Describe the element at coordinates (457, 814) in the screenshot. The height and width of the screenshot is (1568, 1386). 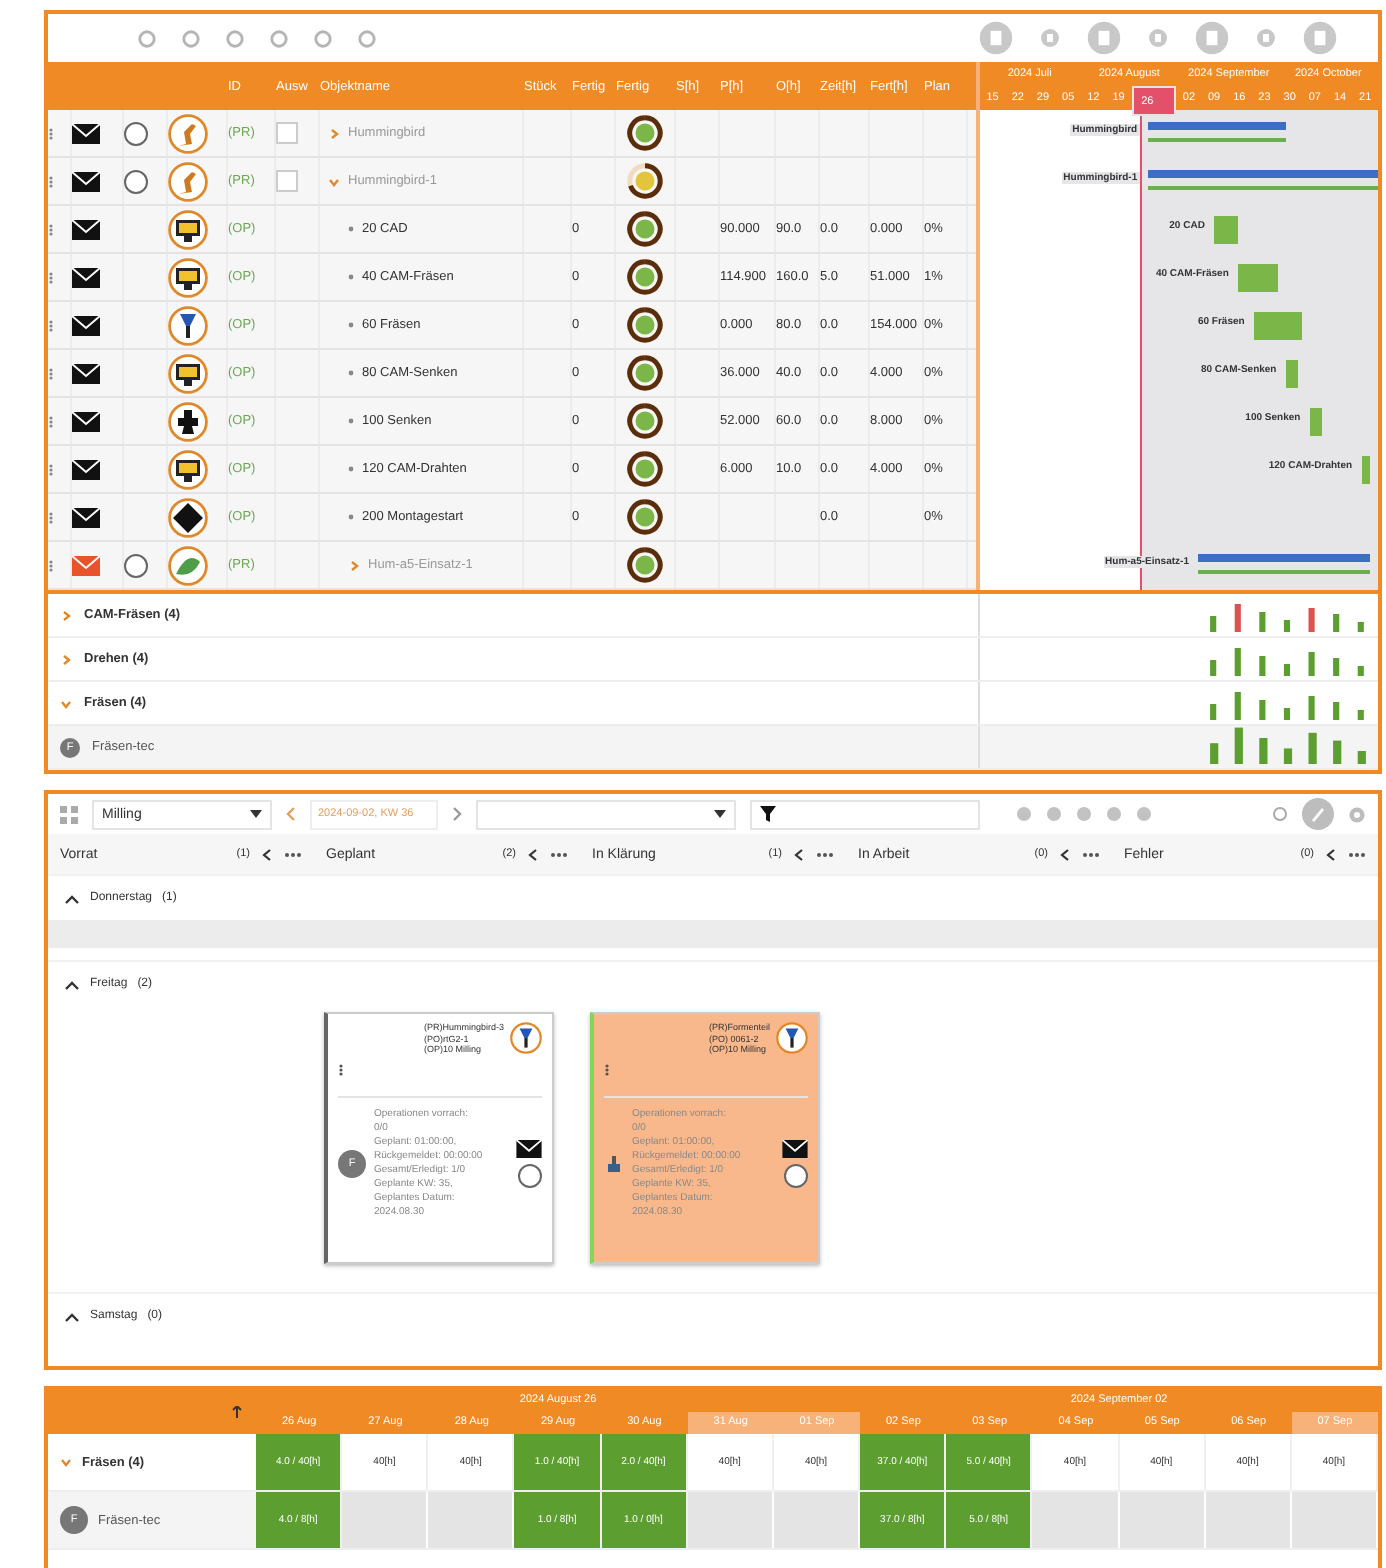
I see `chevron-right-icon` at that location.